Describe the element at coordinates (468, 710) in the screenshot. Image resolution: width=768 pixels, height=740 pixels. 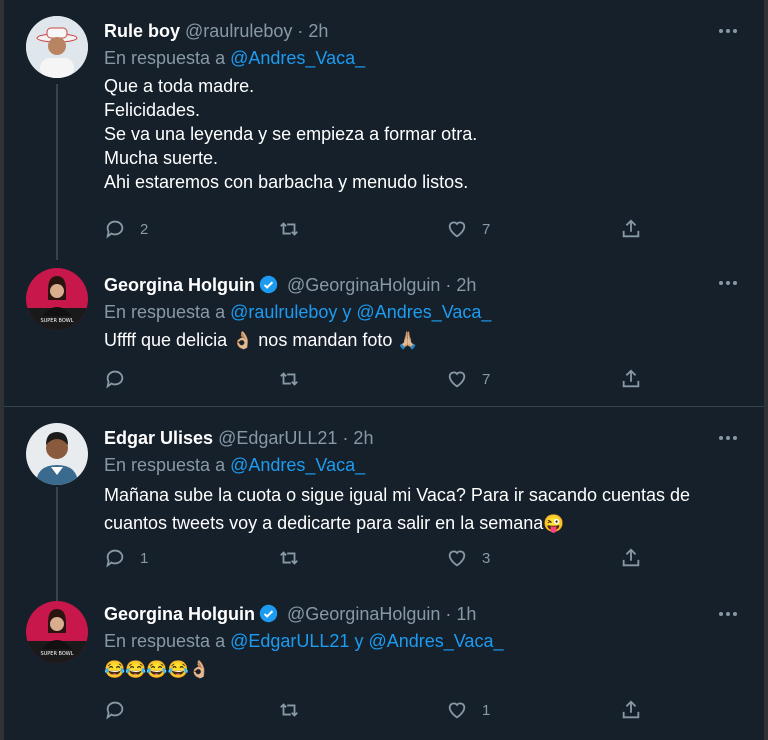
I see `like-button: 1` at that location.